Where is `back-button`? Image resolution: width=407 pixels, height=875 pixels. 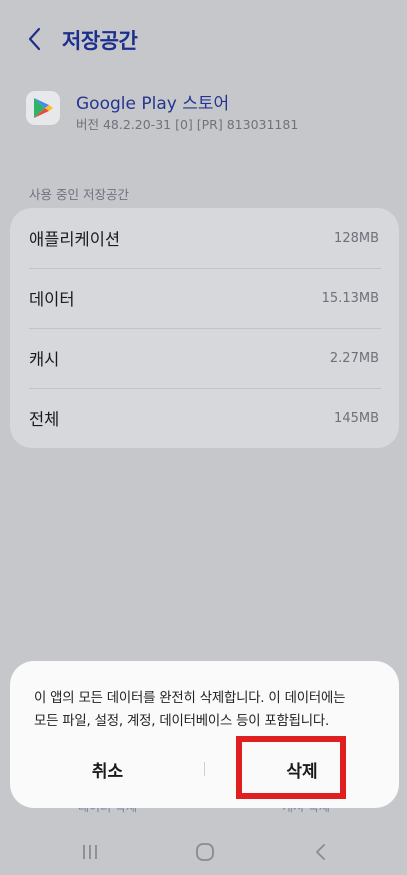 back-button is located at coordinates (36, 39).